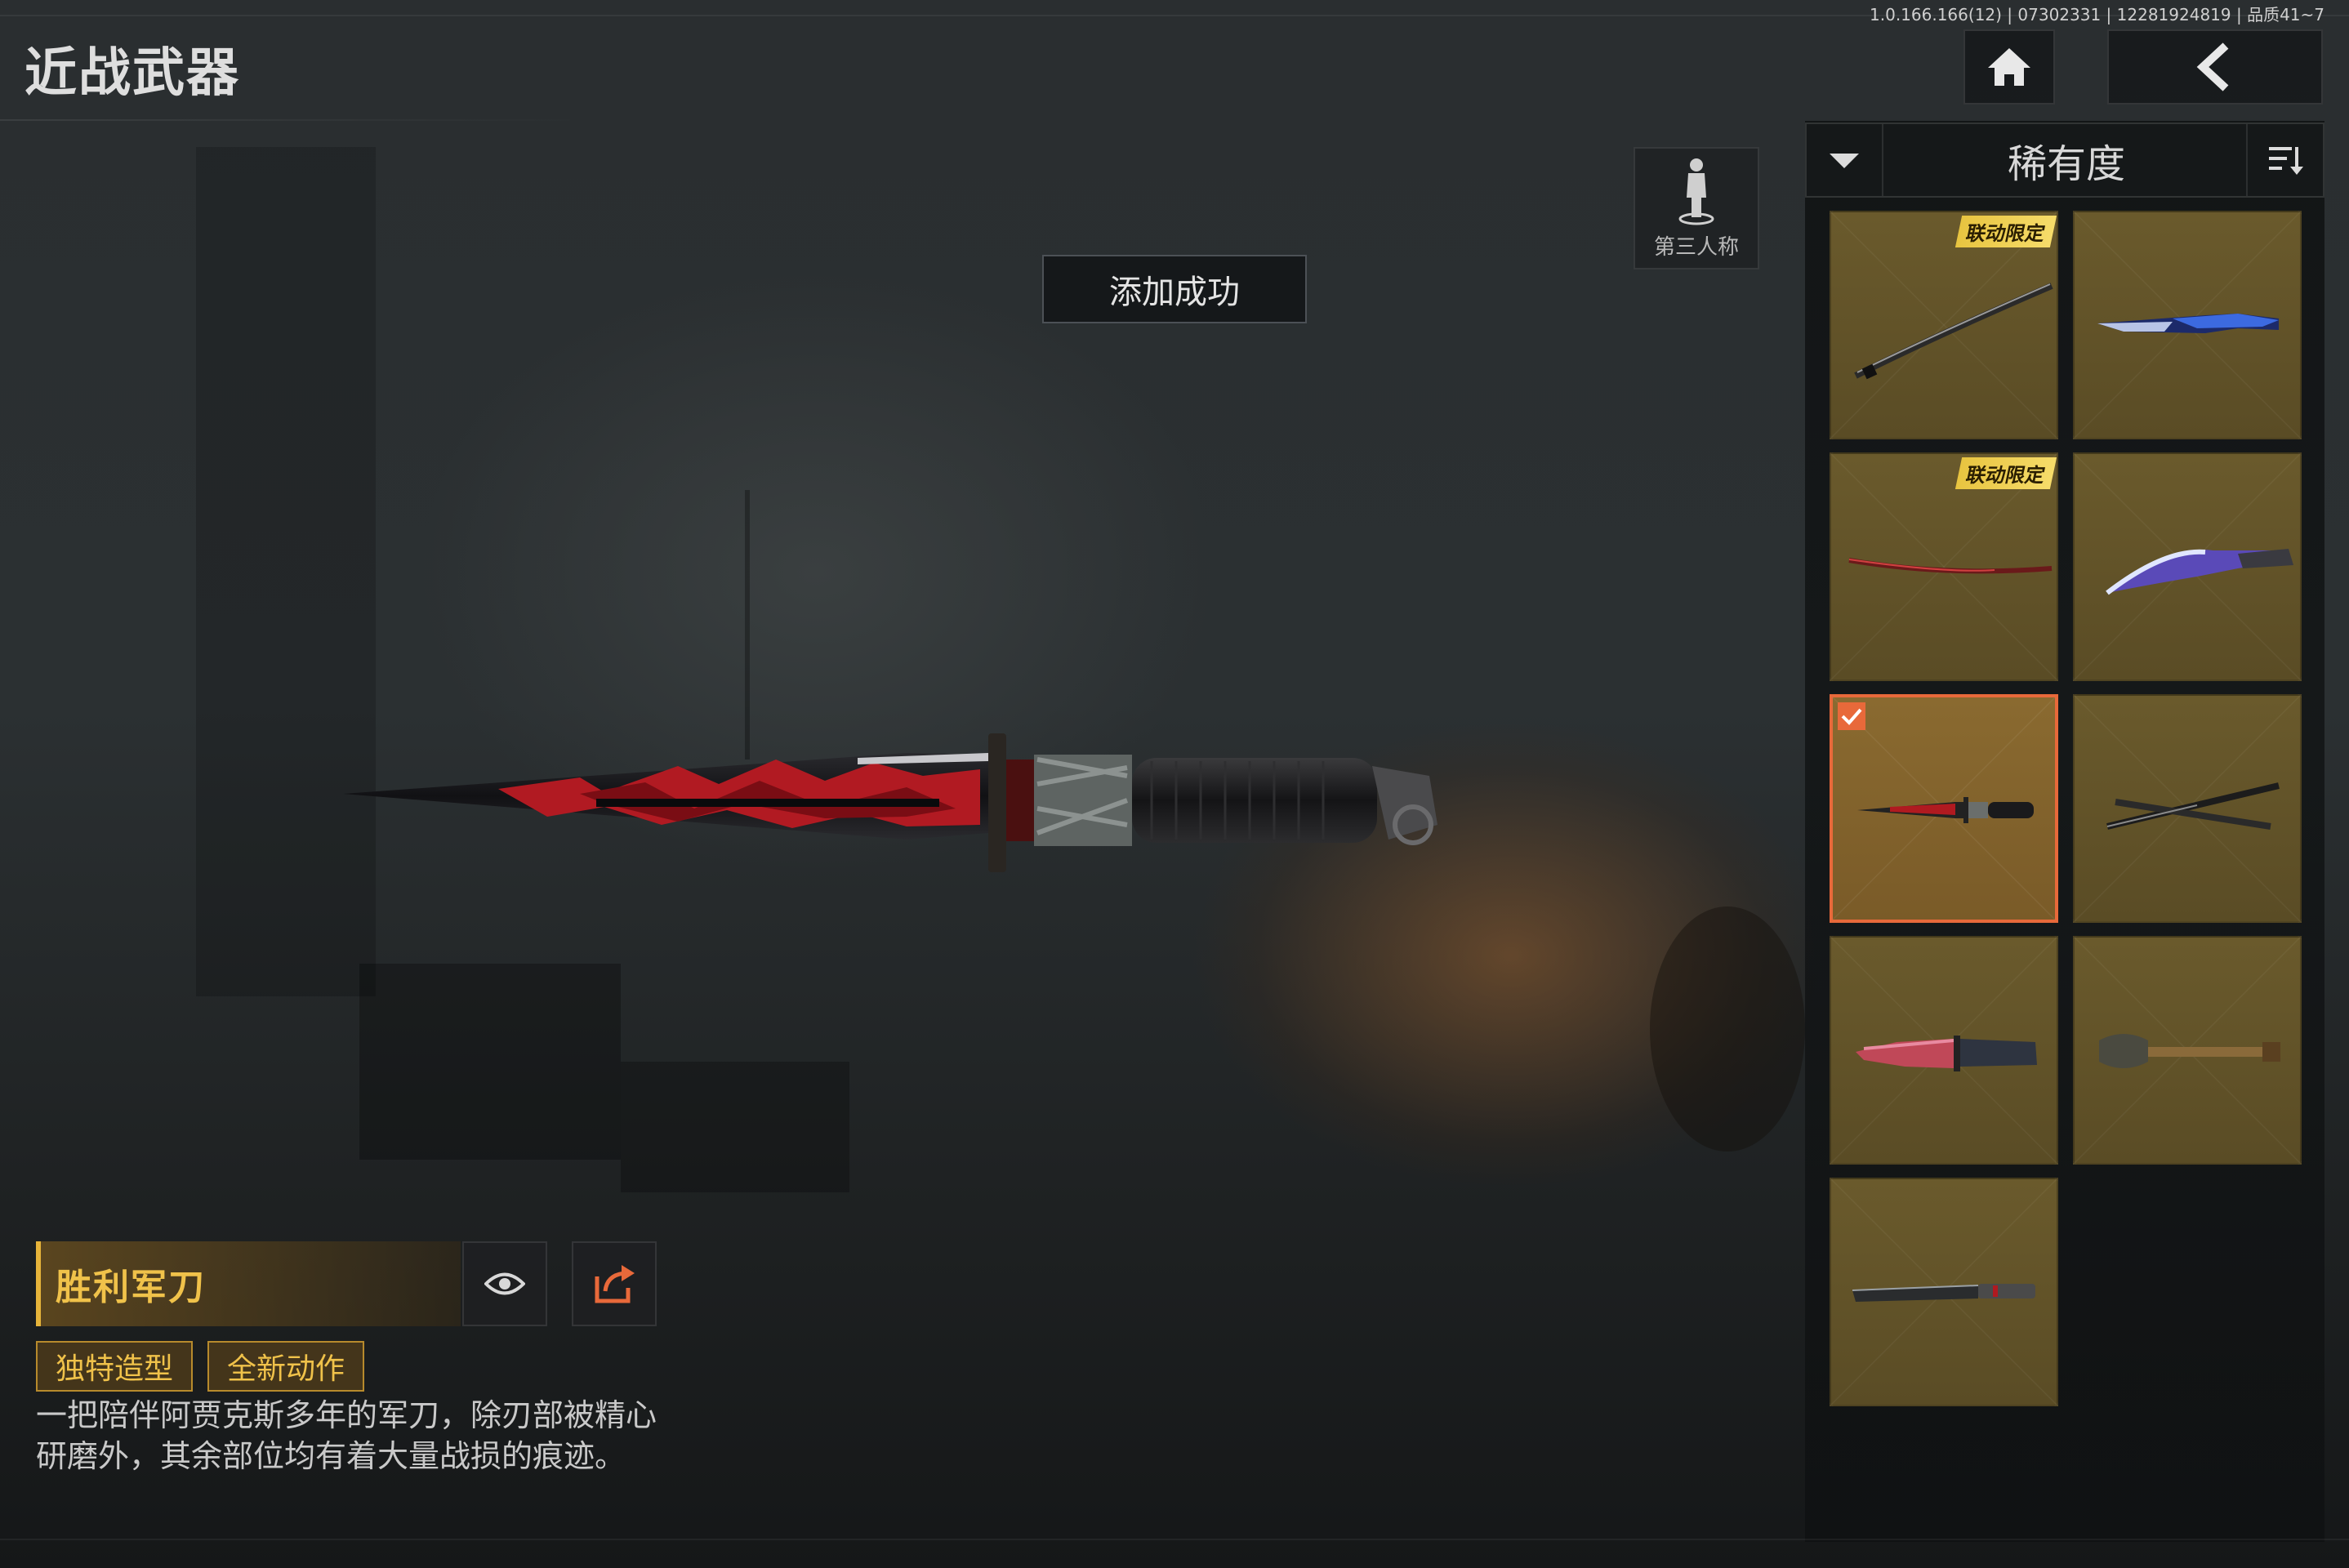  Describe the element at coordinates (1946, 1053) in the screenshot. I see `serrated-knife-icon` at that location.